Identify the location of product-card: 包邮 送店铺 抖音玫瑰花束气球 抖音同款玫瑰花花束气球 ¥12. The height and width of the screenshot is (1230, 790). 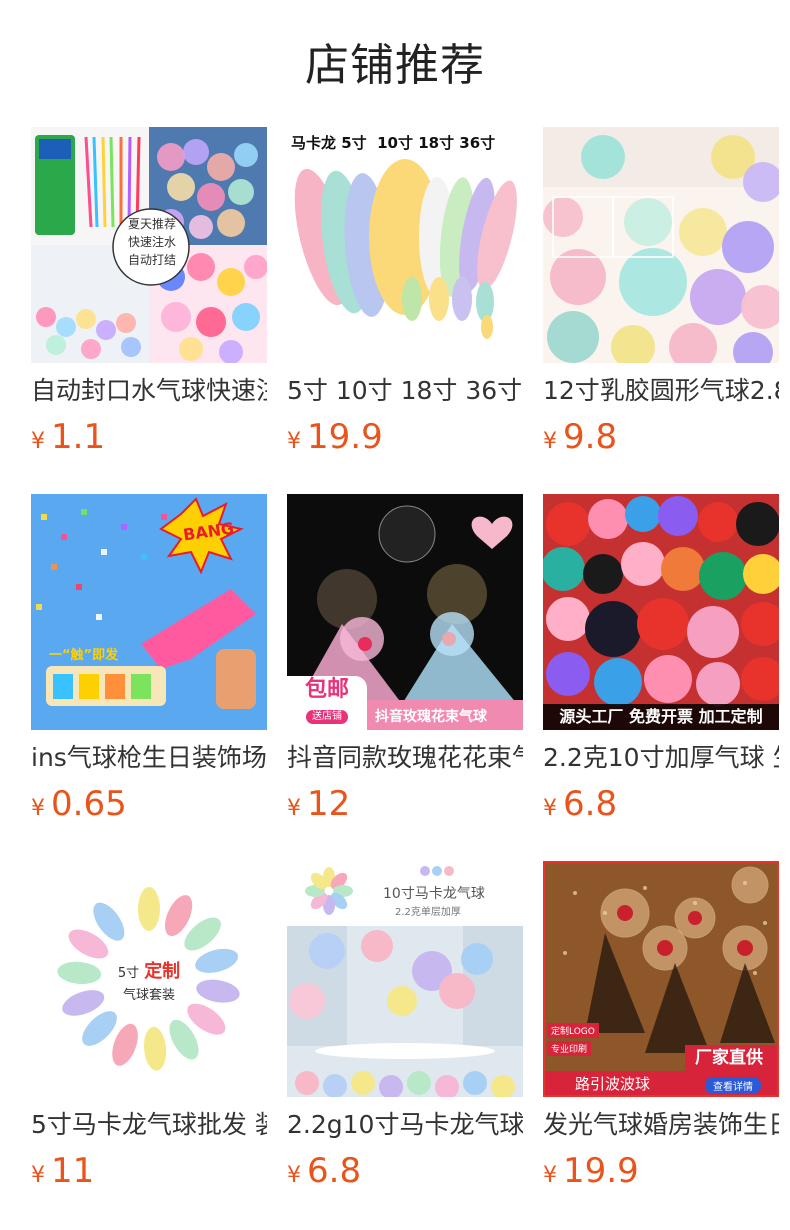
(405, 677).